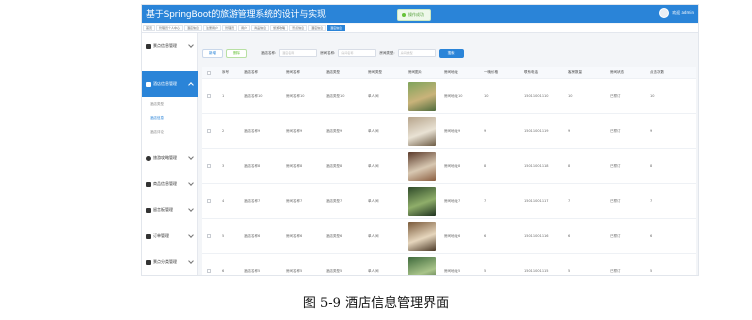 Image resolution: width=752 pixels, height=320 pixels. I want to click on table-cell: 房间名称10, so click(295, 95).